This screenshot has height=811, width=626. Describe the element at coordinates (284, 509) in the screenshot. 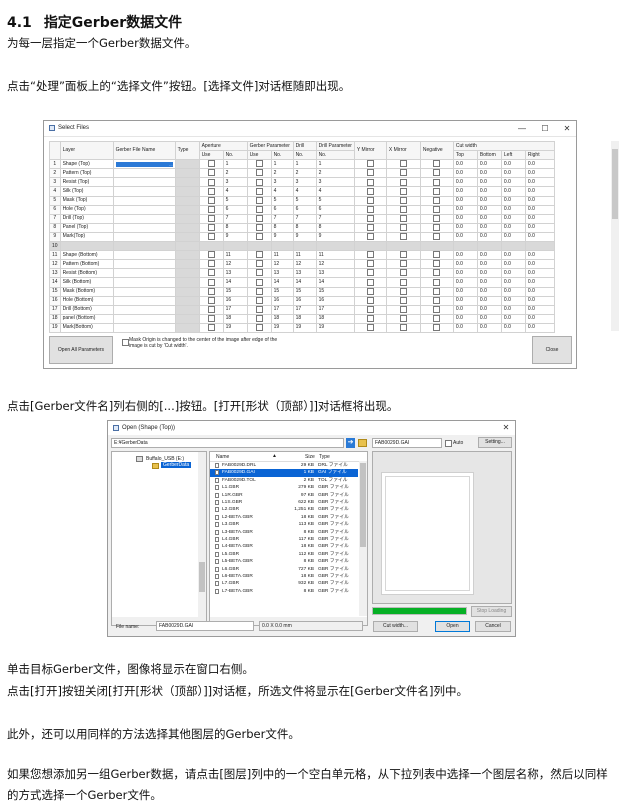

I see `file-row: L2.GBR 1,251 KB GBR ファイル` at that location.